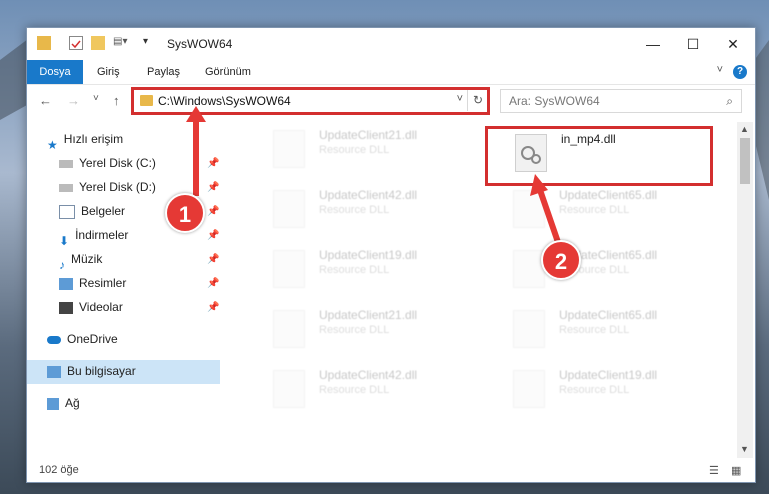  I want to click on maximize-button: ☐, so click(693, 44).